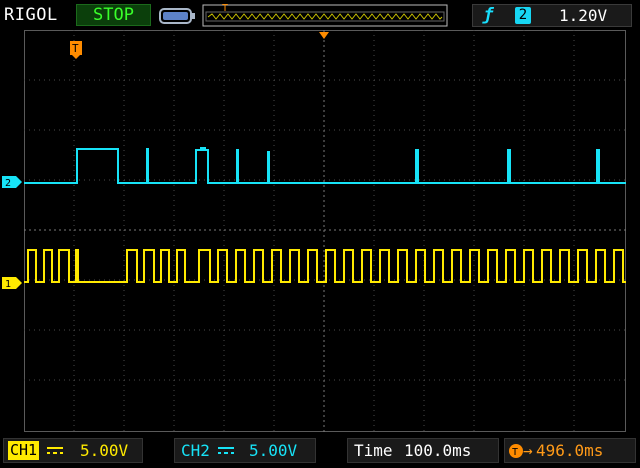 This screenshot has height=468, width=640. Describe the element at coordinates (24, 450) in the screenshot. I see `ch1-label: CH1` at that location.